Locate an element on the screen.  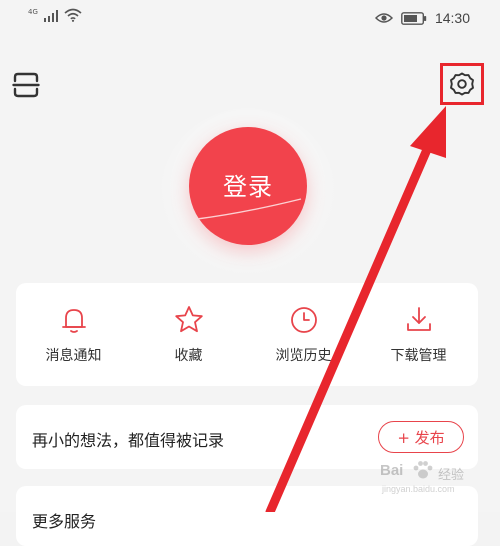
status-time: 14:30 is located at coordinates (452, 18).